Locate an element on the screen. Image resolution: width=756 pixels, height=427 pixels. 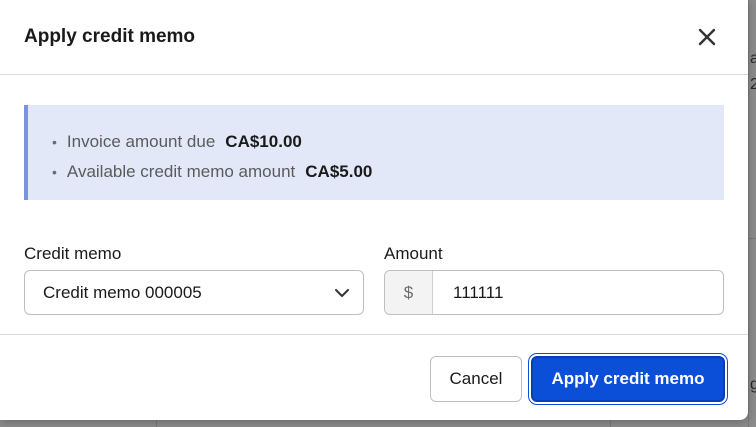
available-credit-value: CA$5.00 is located at coordinates (339, 171).